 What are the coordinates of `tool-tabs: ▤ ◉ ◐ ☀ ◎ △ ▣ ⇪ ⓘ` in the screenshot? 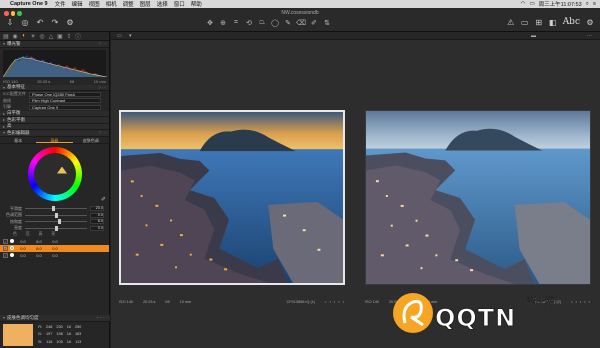 It's located at (54, 36).